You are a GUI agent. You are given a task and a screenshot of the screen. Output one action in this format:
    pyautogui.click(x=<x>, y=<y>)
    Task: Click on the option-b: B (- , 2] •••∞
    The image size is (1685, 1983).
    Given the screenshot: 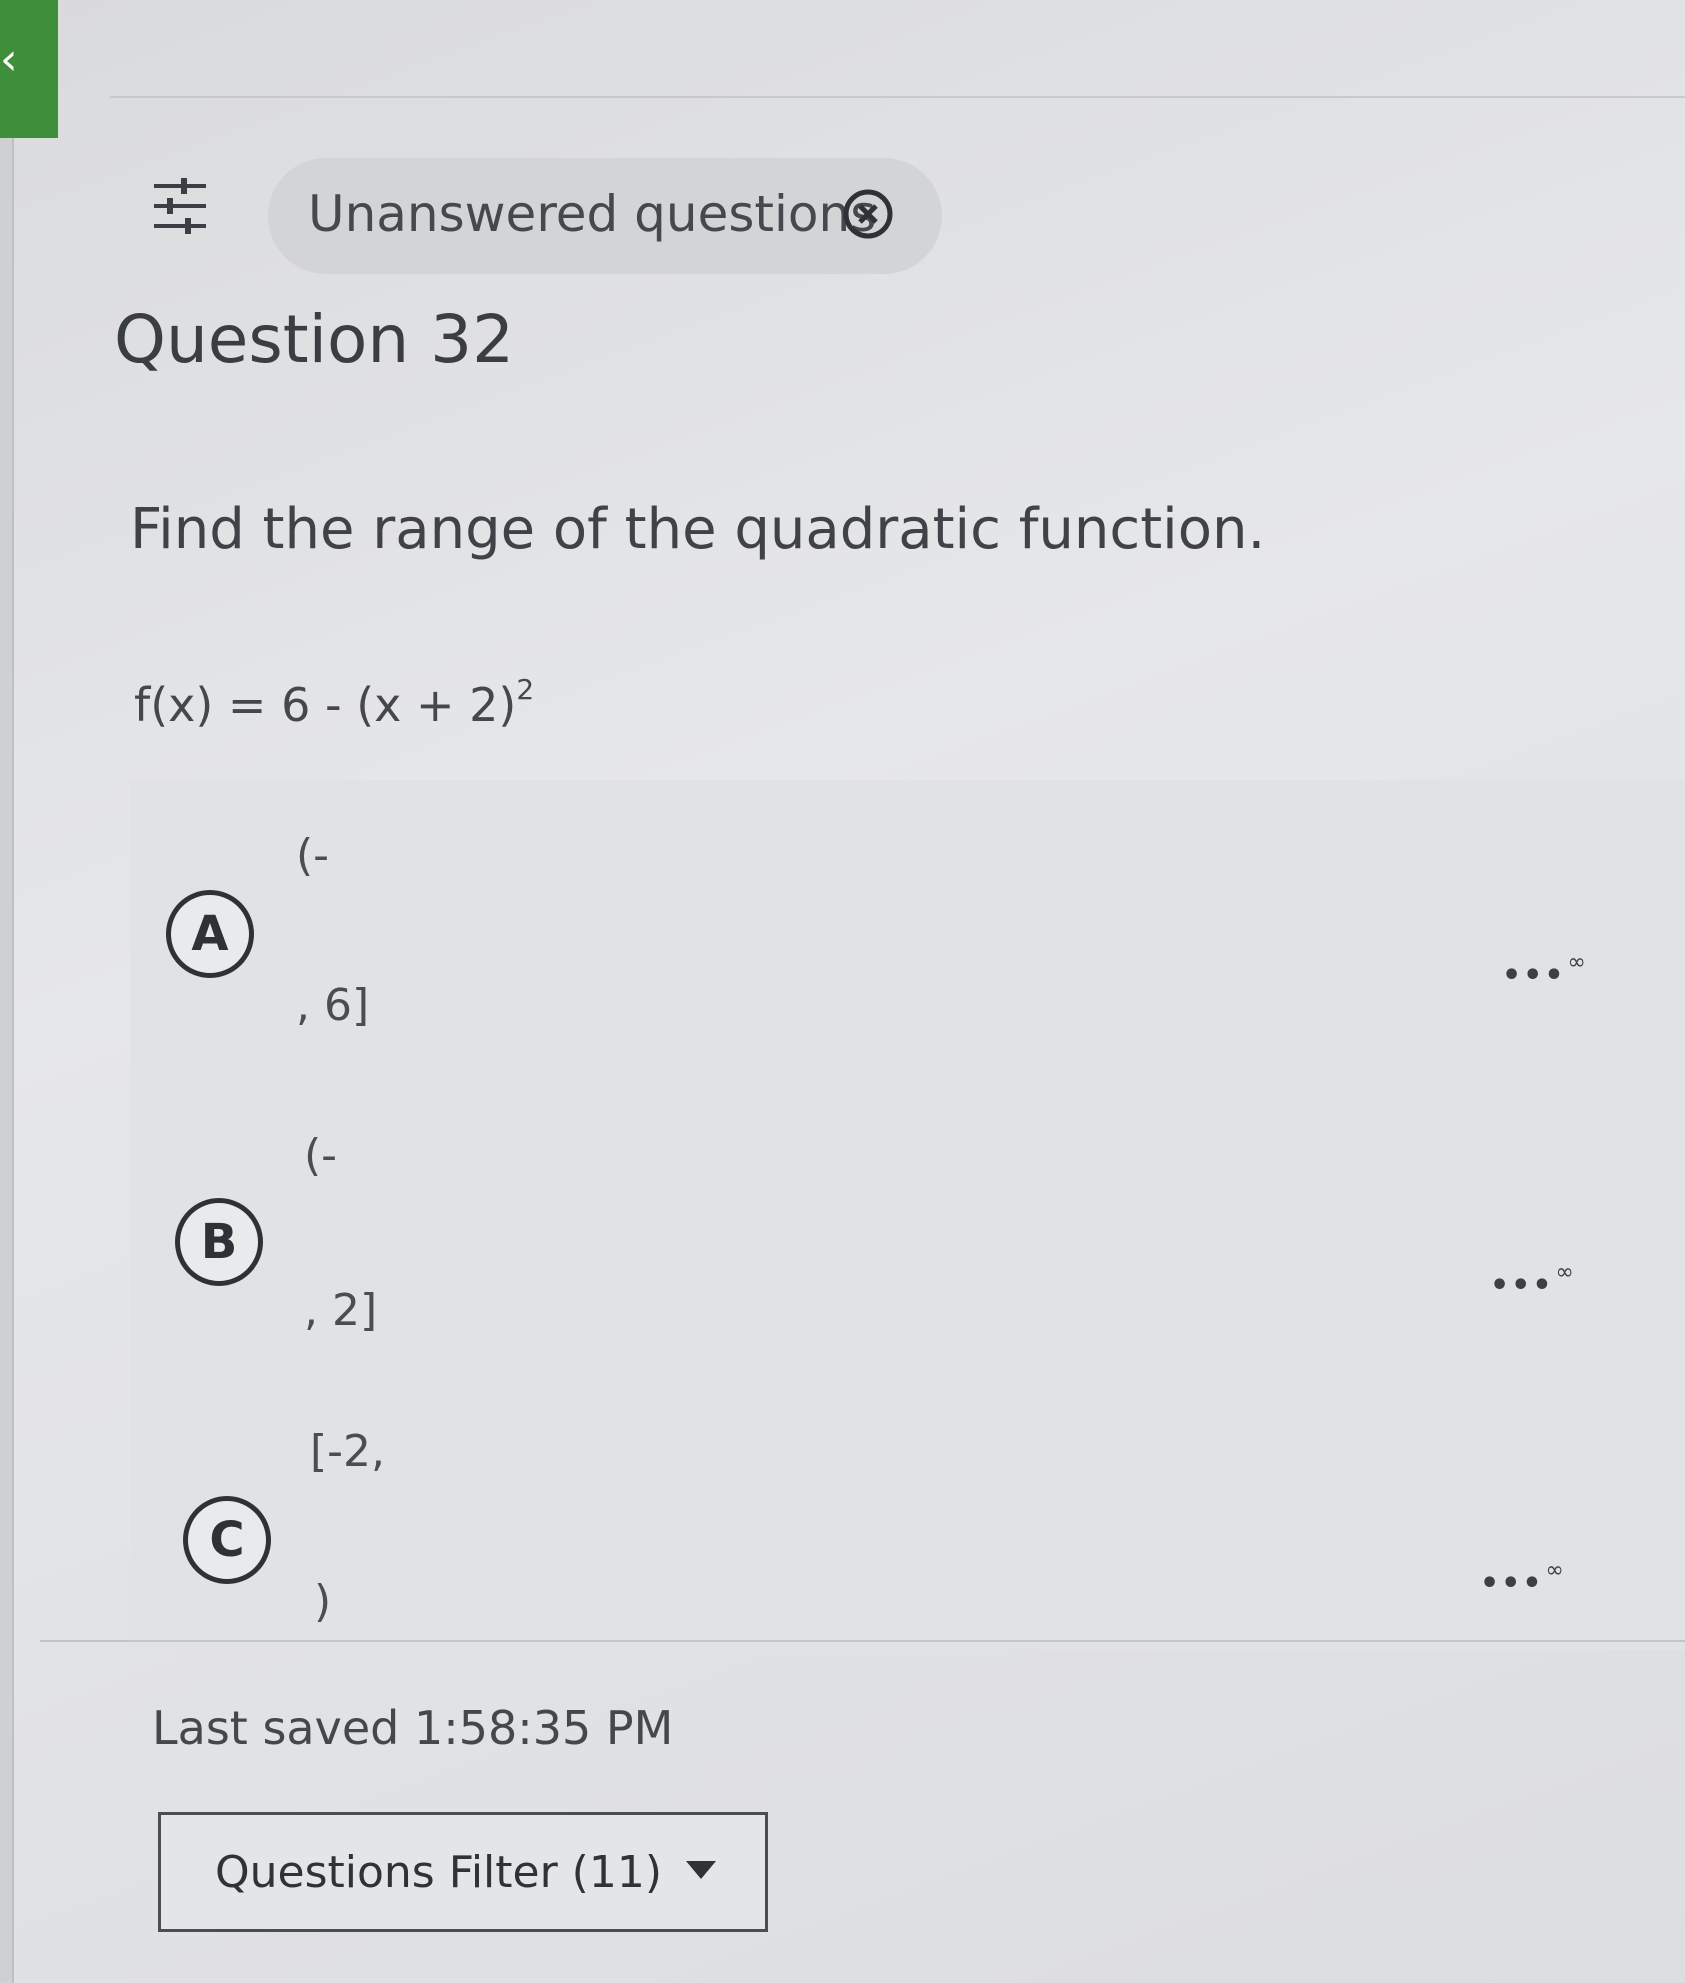 What is the action you would take?
    pyautogui.click(x=907, y=1215)
    